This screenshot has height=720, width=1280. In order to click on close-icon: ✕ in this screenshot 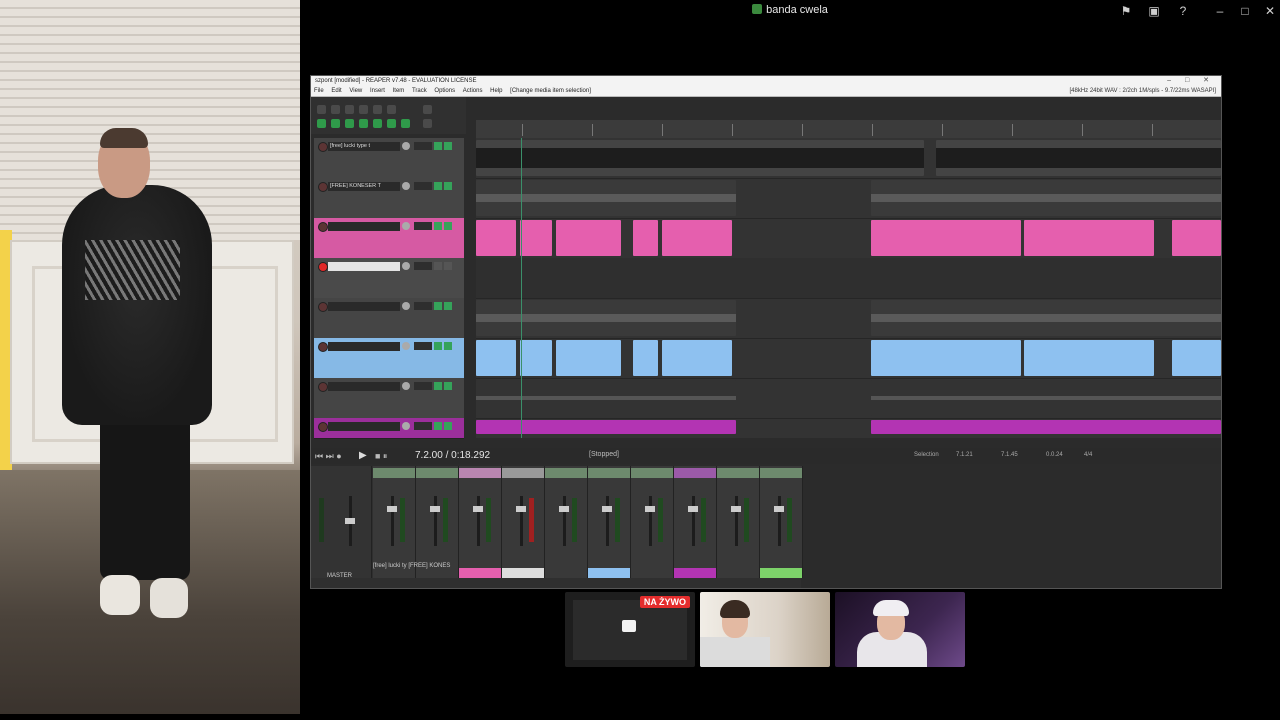, I will do `click(1270, 11)`.